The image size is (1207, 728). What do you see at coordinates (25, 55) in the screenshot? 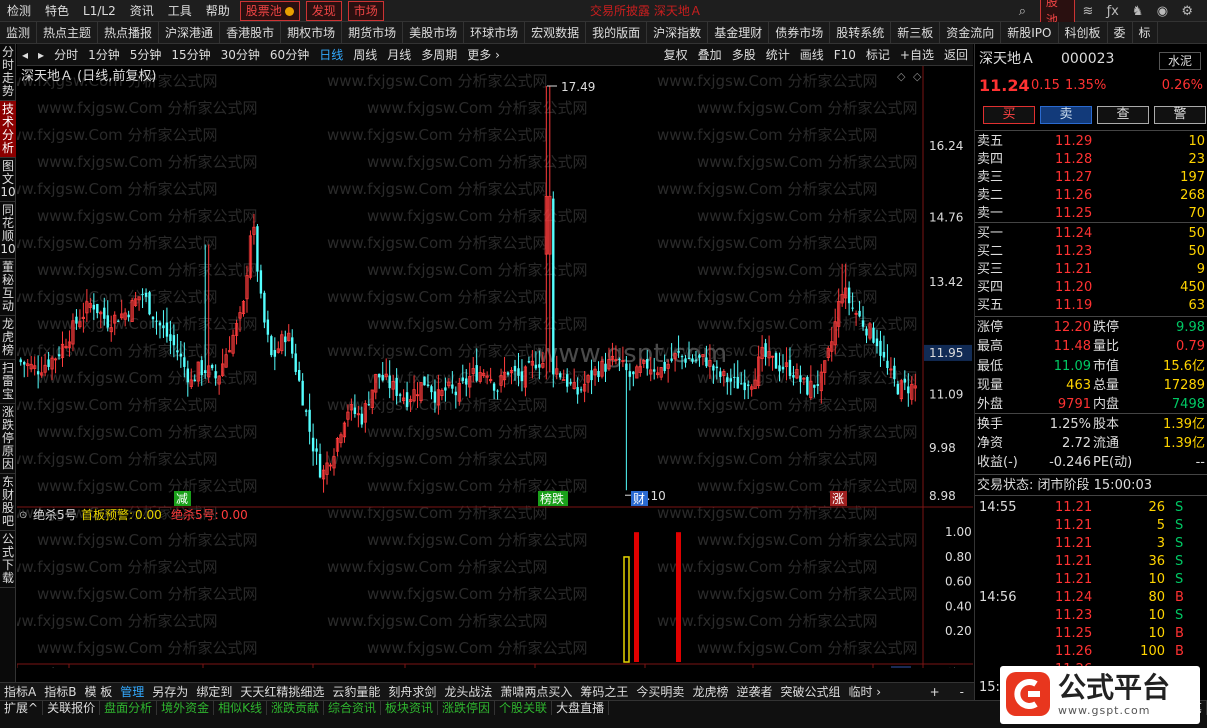
I see `back-icon: ◂` at bounding box center [25, 55].